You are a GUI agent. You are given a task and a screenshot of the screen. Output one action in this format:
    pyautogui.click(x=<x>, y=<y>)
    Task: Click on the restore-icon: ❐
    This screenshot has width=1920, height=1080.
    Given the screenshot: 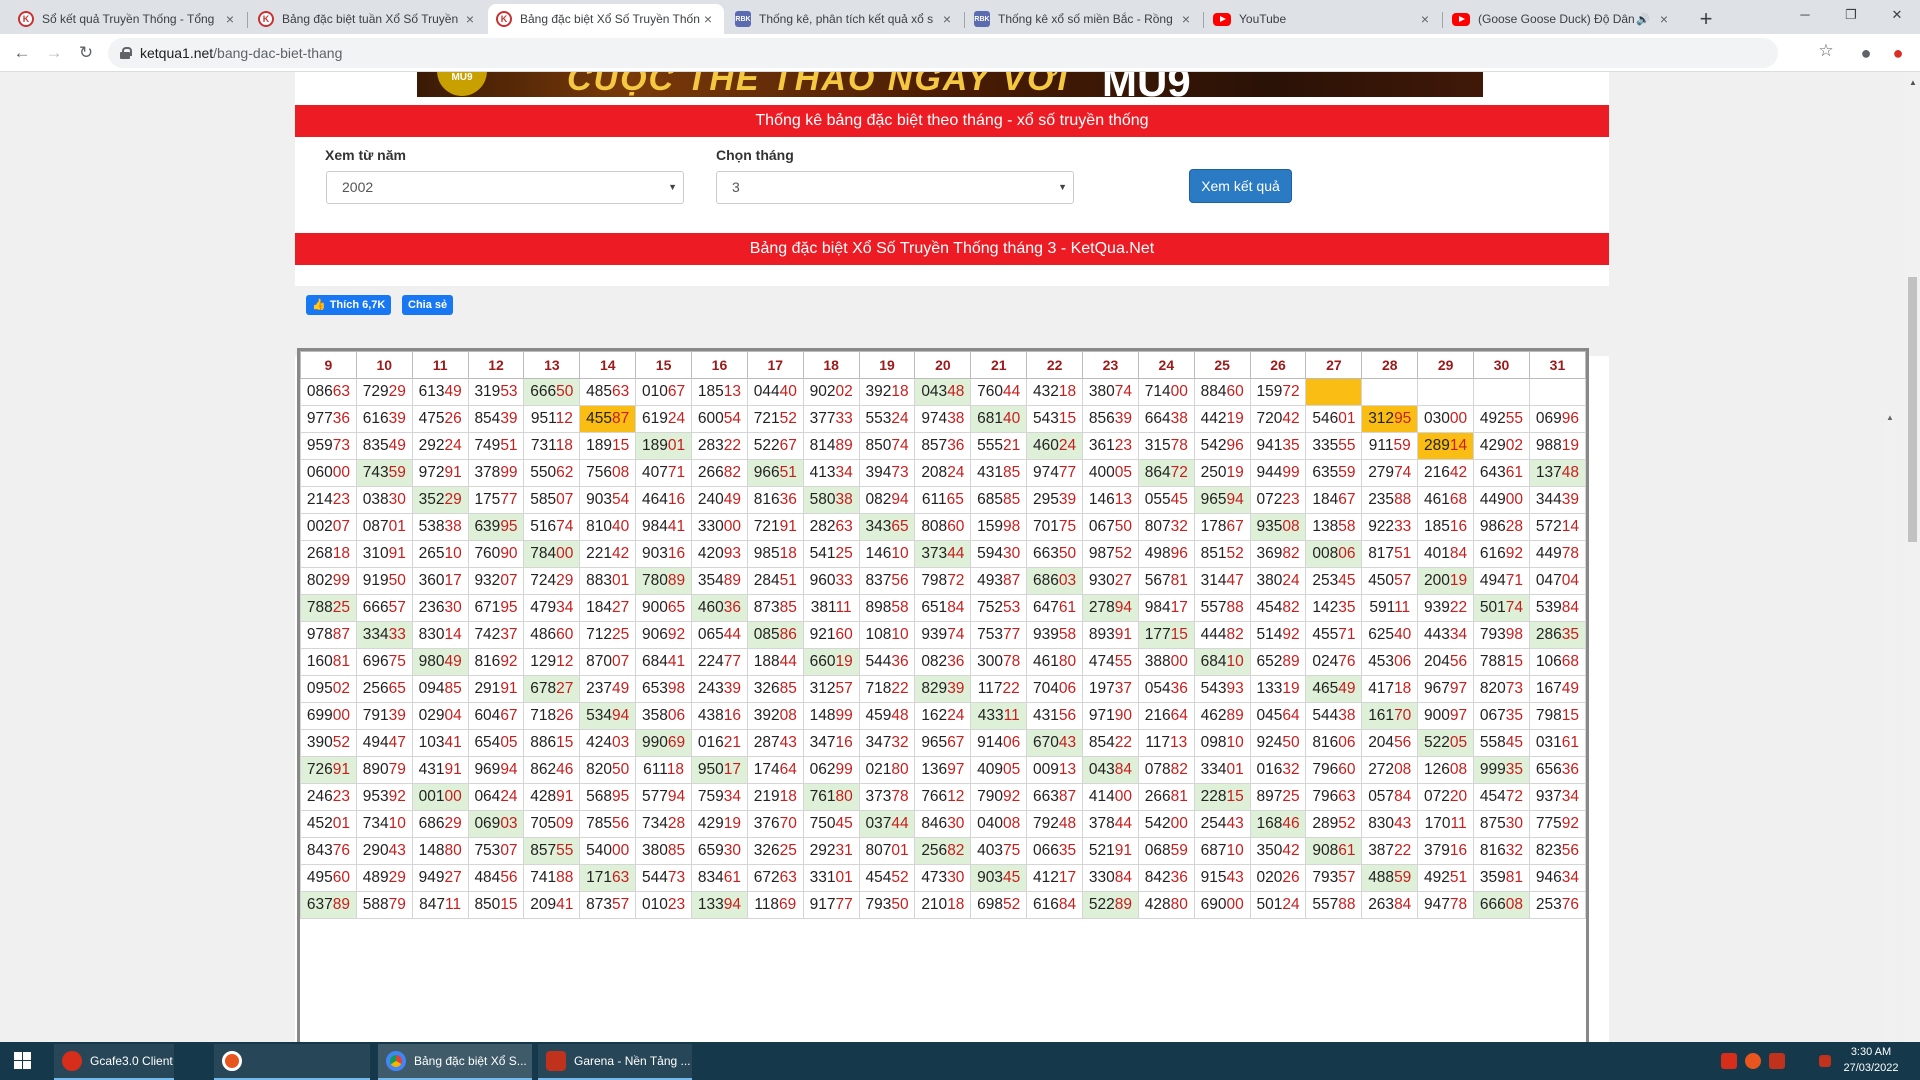 What is the action you would take?
    pyautogui.click(x=1851, y=15)
    